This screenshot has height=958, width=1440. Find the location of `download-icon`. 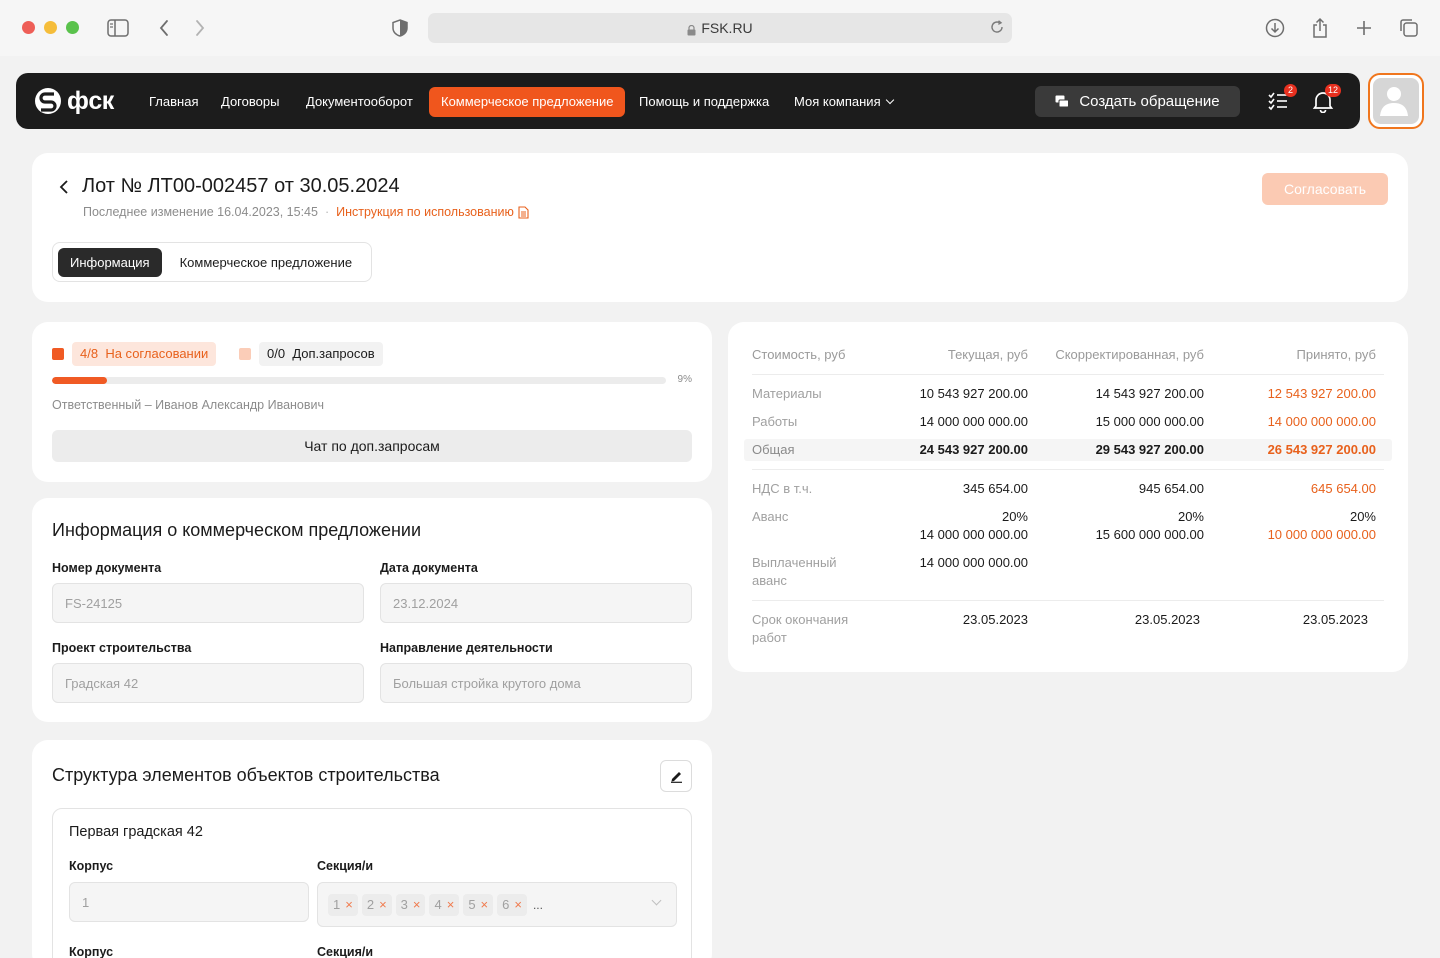

download-icon is located at coordinates (1275, 28).